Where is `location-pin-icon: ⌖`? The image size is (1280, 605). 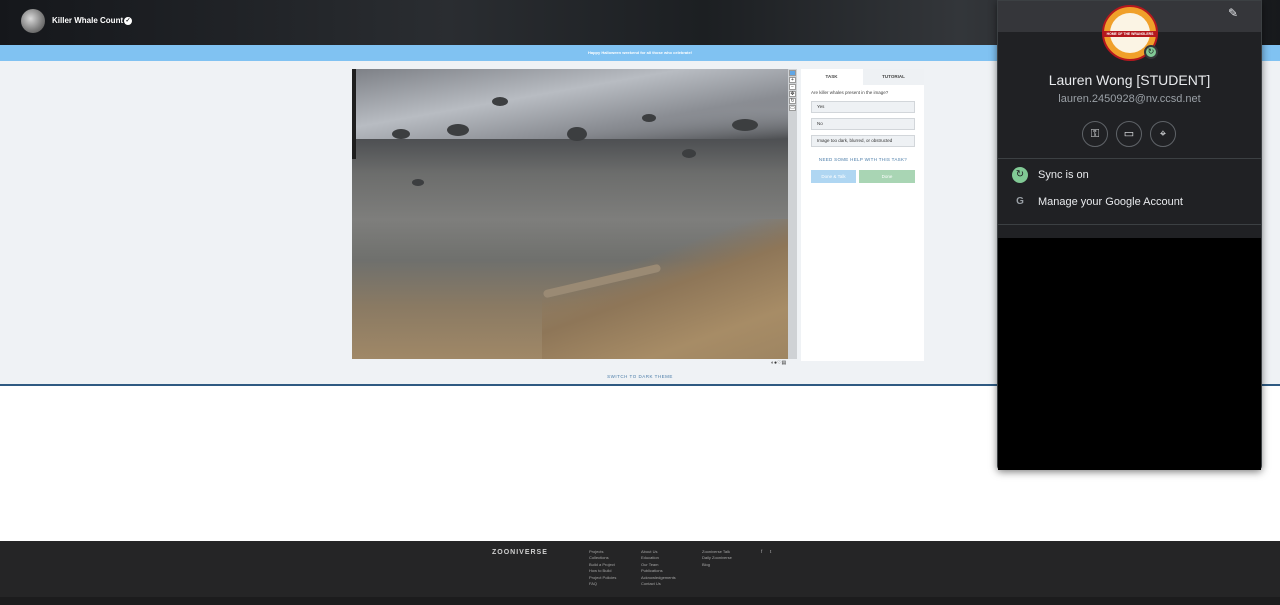
location-pin-icon: ⌖ is located at coordinates (1163, 134).